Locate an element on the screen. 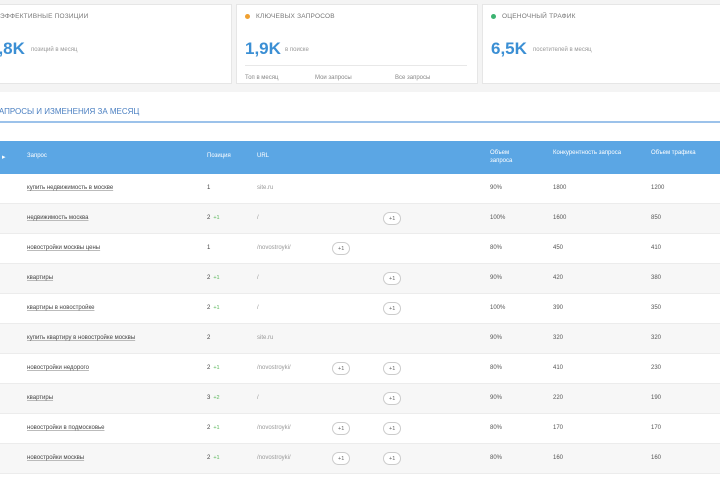  stat-card-positions: Эффективные позиции 5,8K позиций в месяц is located at coordinates (116, 44).